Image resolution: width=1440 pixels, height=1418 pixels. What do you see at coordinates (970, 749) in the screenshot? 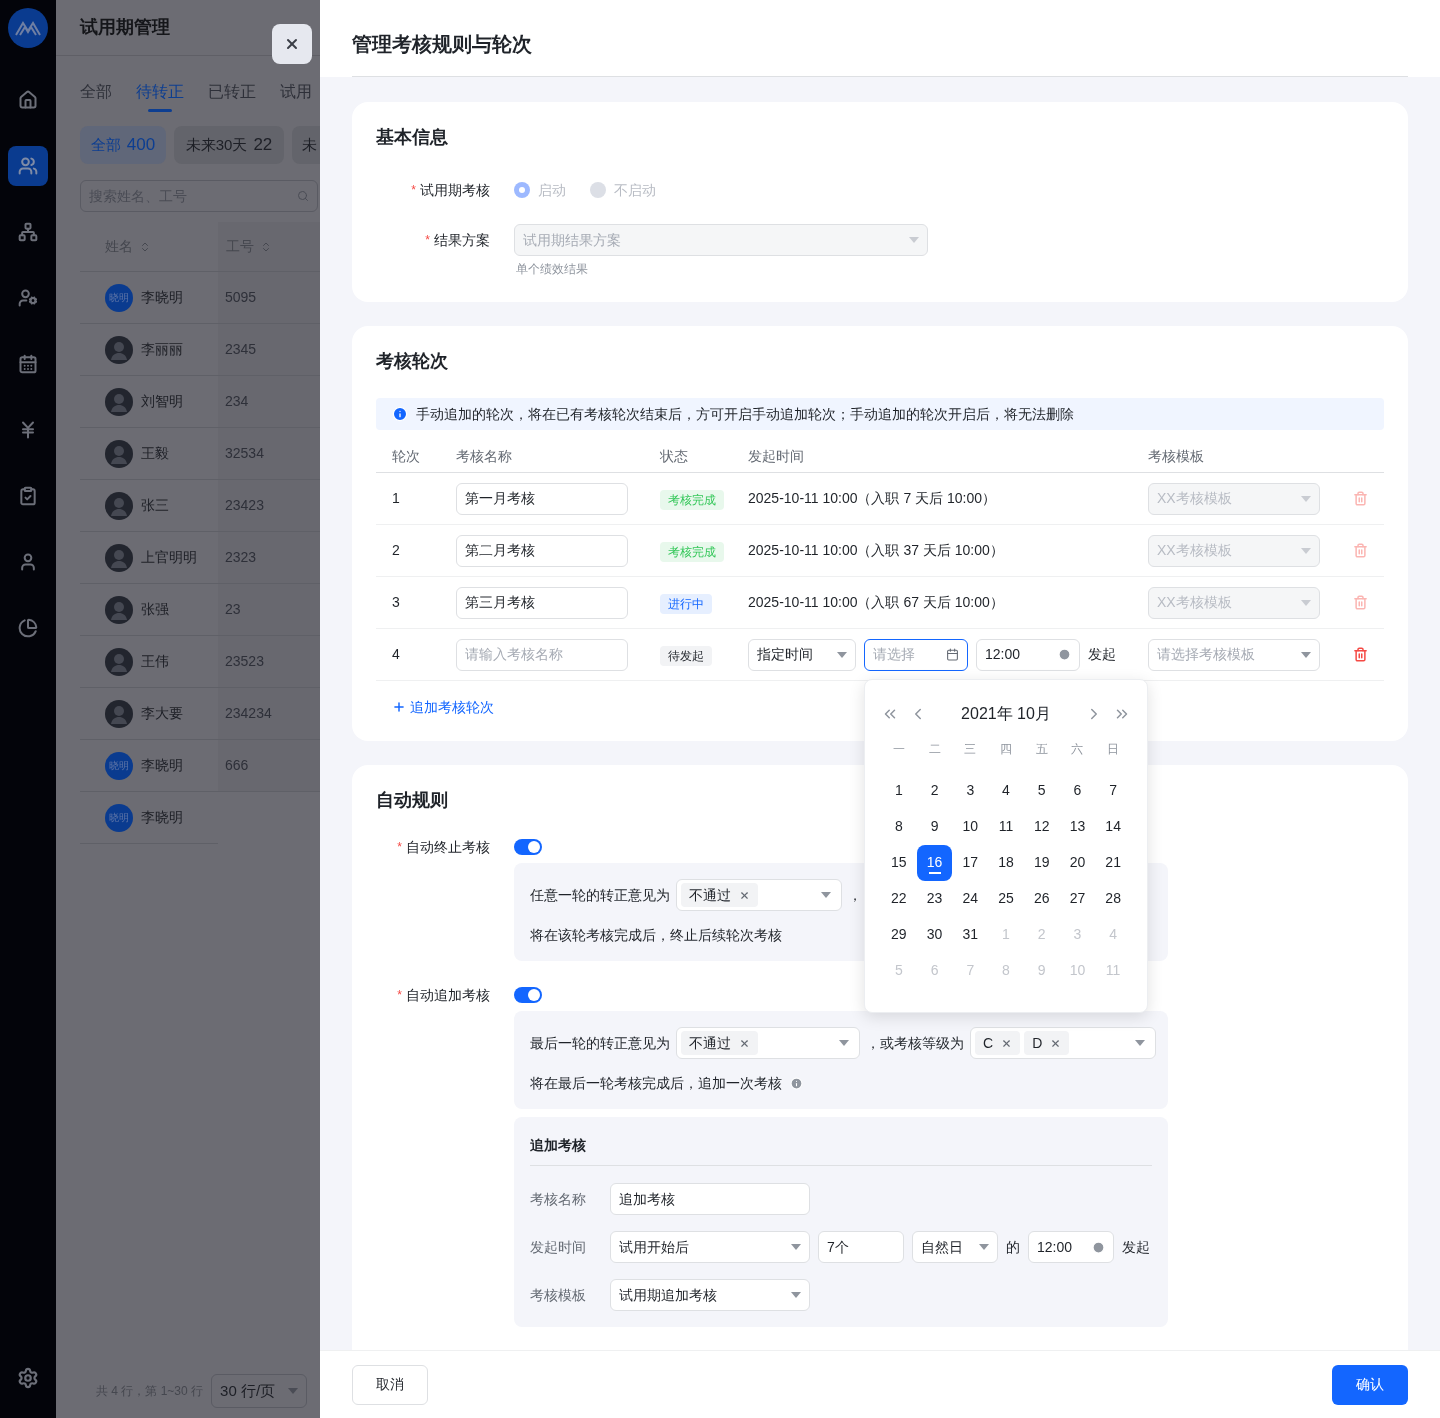
I see `weekday-label: 三` at bounding box center [970, 749].